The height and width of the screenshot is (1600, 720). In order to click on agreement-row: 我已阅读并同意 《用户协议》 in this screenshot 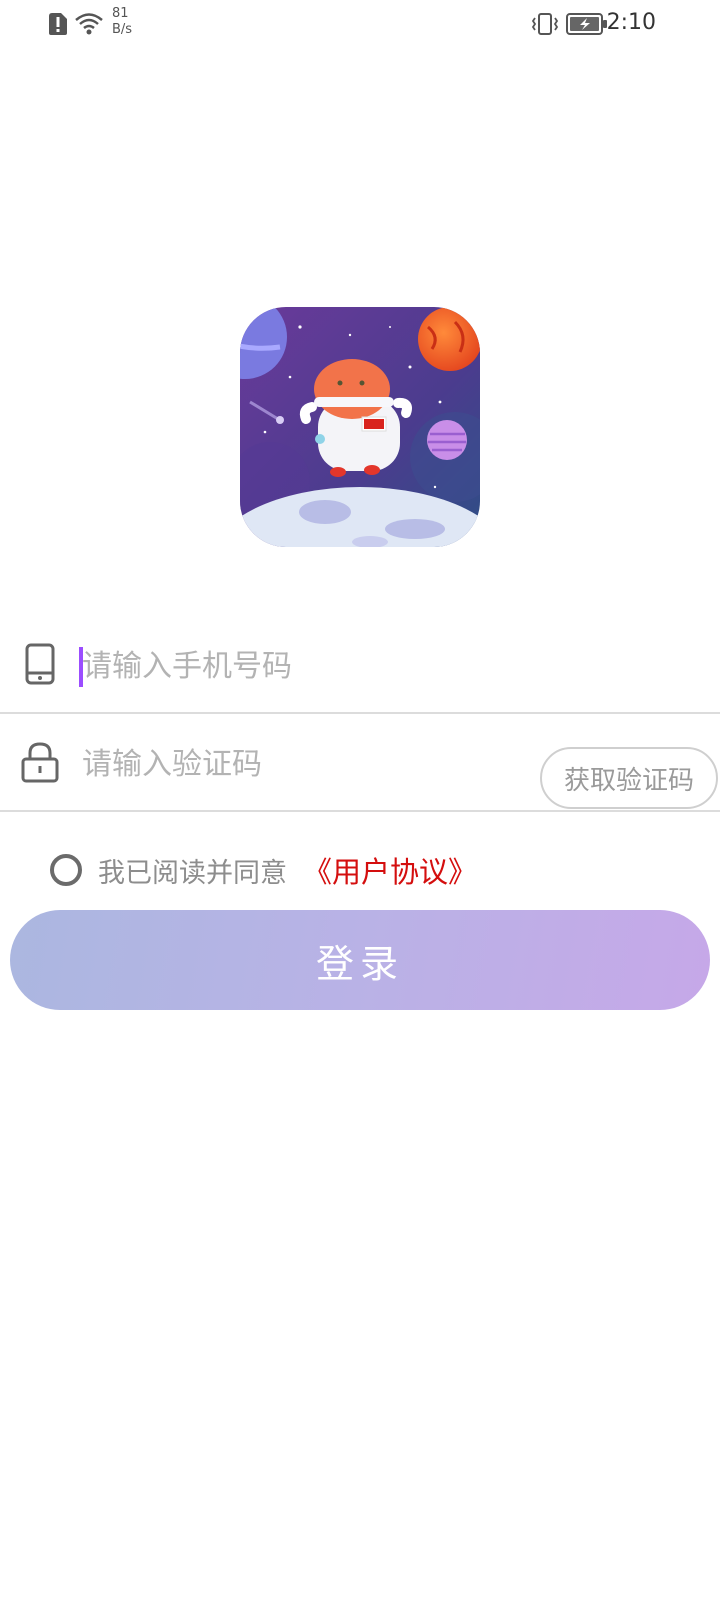, I will do `click(263, 870)`.